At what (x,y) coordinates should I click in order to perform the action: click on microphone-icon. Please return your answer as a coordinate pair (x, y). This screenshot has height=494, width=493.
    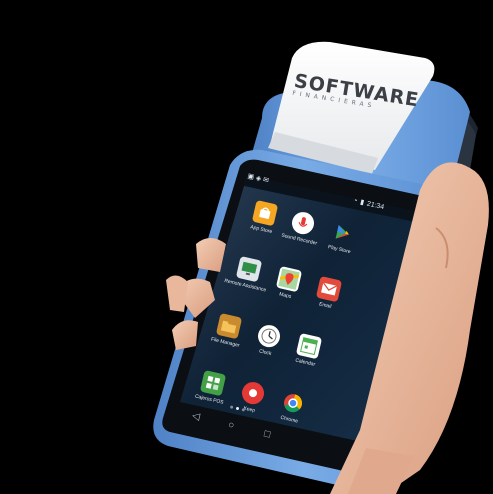
    Looking at the image, I should click on (303, 223).